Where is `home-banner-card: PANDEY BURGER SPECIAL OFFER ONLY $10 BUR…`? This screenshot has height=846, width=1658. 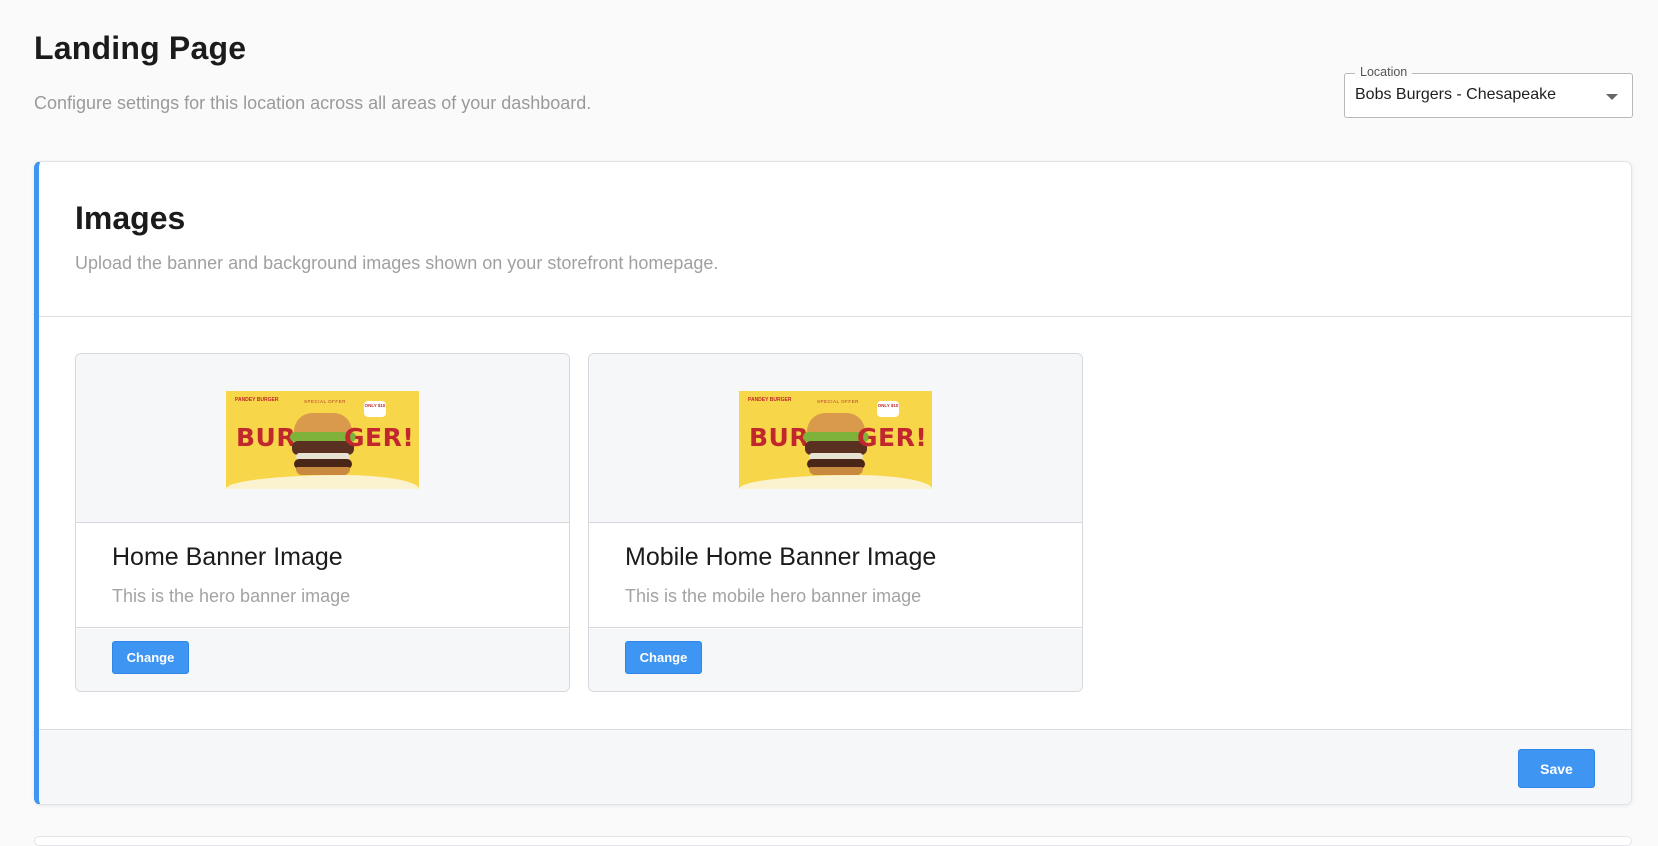
home-banner-card: PANDEY BURGER SPECIAL OFFER ONLY $10 BUR… is located at coordinates (322, 522).